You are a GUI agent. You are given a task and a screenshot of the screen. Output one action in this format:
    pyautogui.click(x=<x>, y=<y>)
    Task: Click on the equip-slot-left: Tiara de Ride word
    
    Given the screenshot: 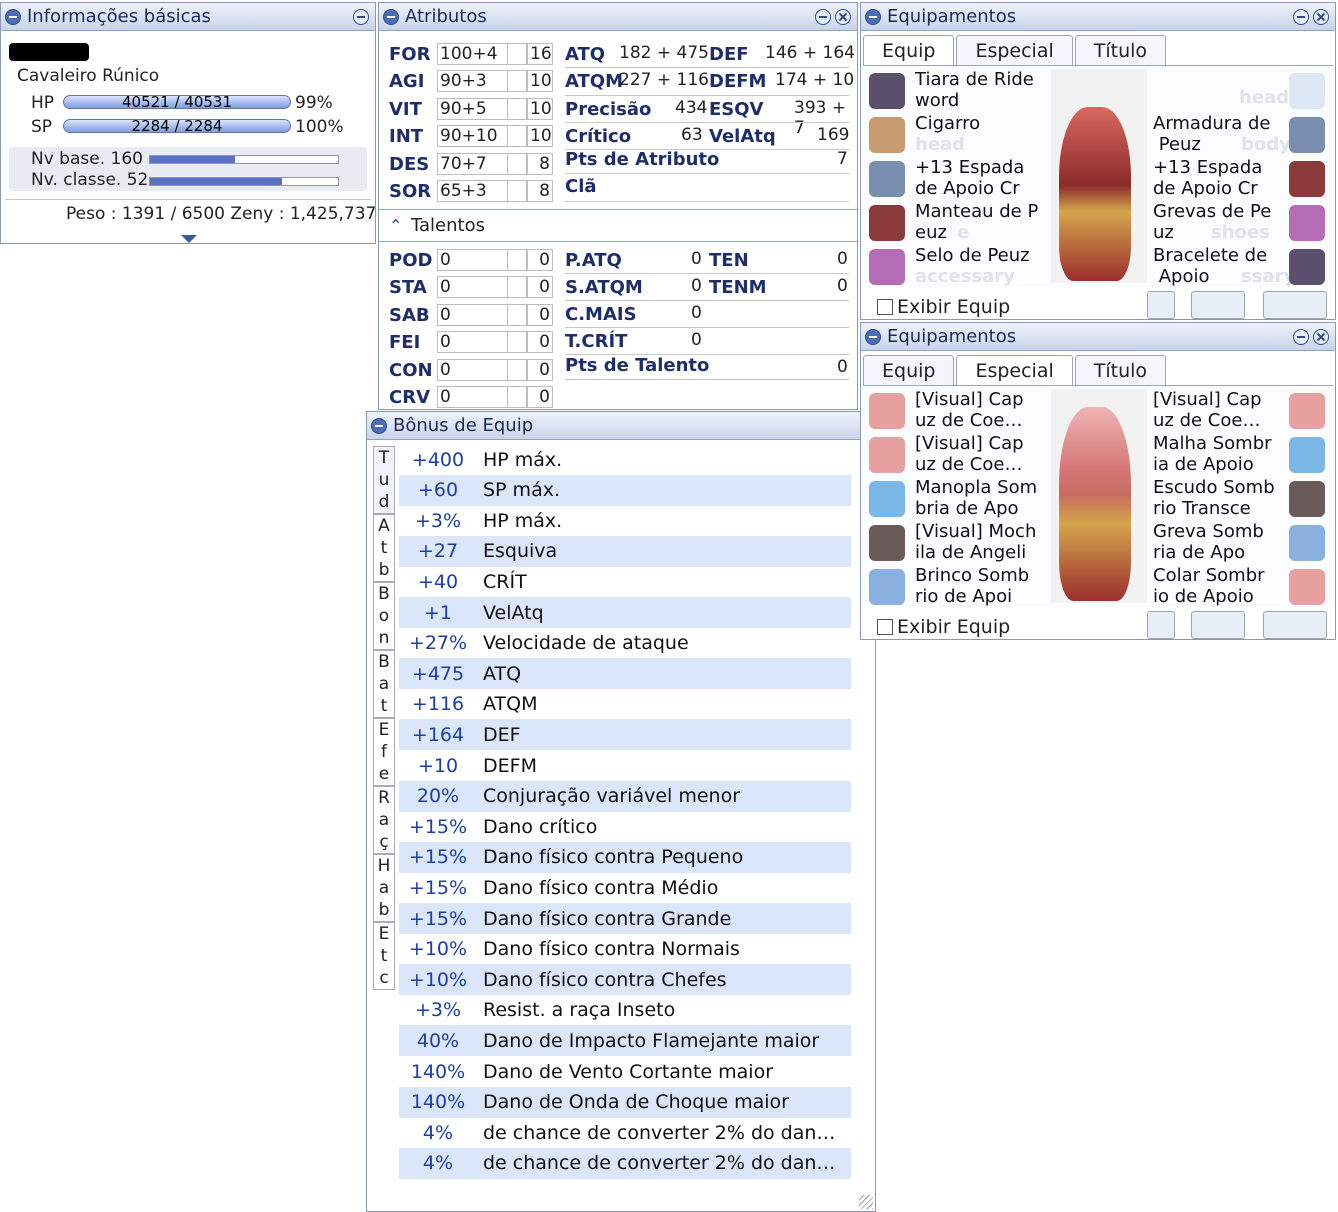 What is the action you would take?
    pyautogui.click(x=982, y=90)
    